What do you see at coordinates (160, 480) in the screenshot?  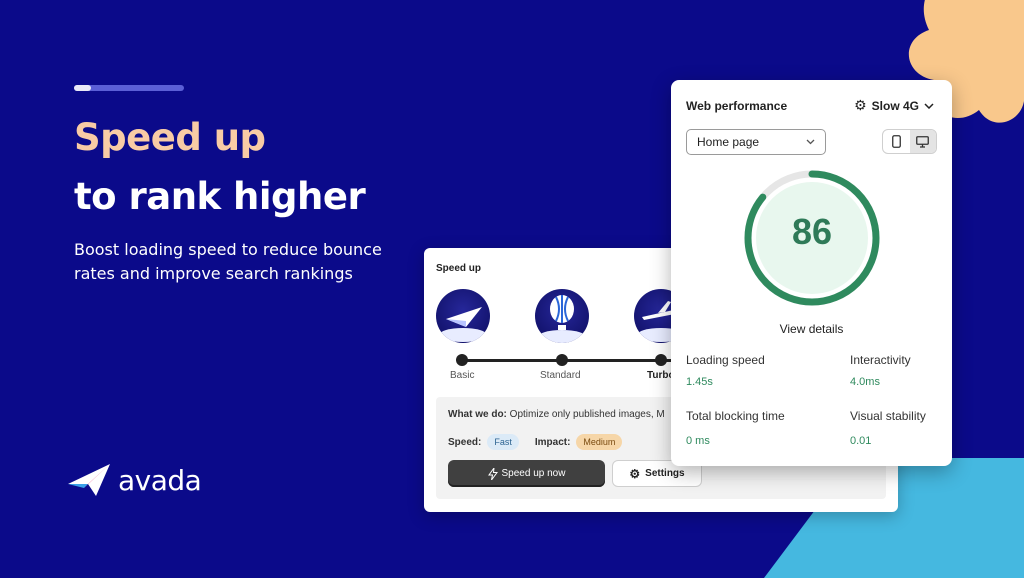 I see `brand-name: avada` at bounding box center [160, 480].